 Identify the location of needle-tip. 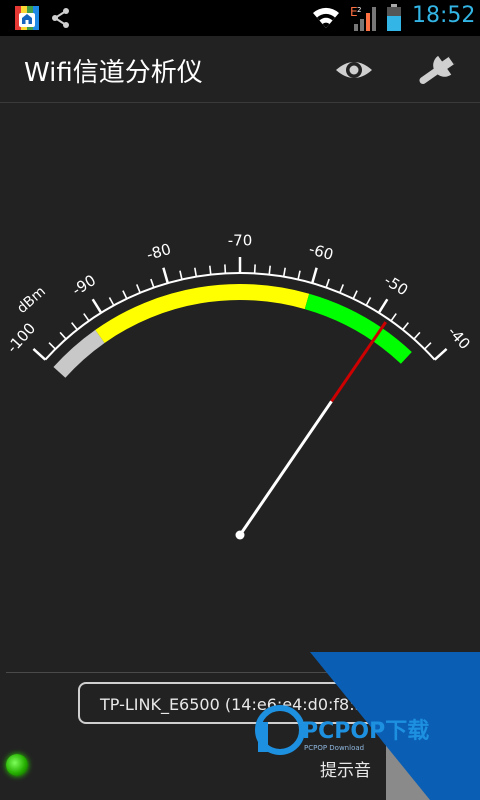
(358, 362).